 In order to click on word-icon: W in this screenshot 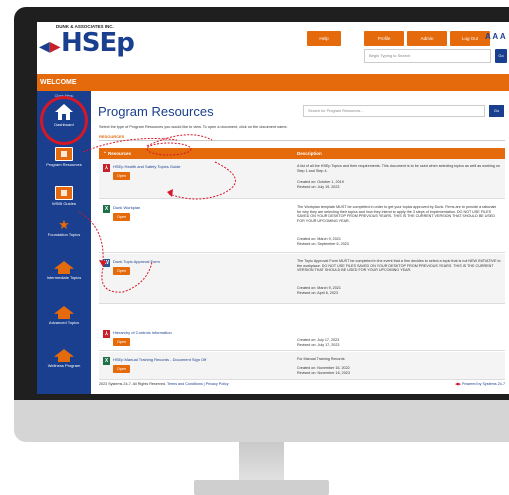, I will do `click(106, 263)`.